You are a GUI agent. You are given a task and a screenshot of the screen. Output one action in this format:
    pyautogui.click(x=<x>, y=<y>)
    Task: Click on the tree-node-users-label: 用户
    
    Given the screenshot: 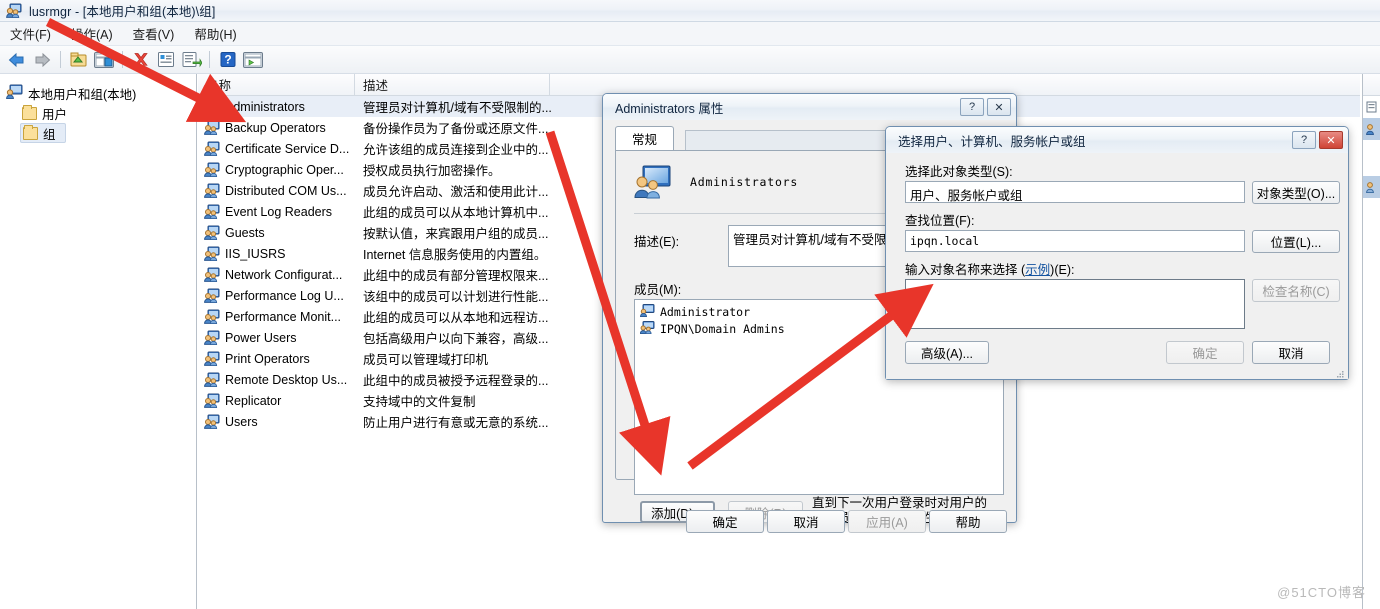 What is the action you would take?
    pyautogui.click(x=55, y=114)
    